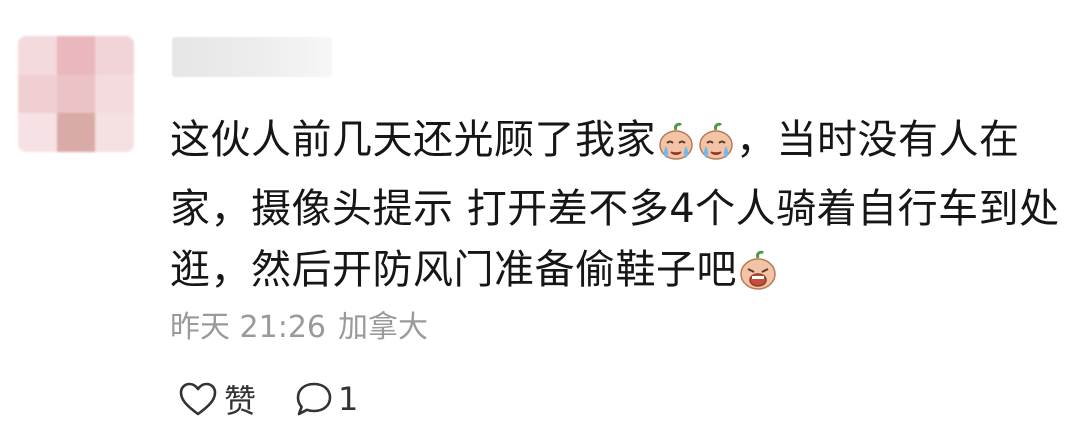 This screenshot has width=1080, height=441. What do you see at coordinates (758, 278) in the screenshot?
I see `crying-face-emoji` at bounding box center [758, 278].